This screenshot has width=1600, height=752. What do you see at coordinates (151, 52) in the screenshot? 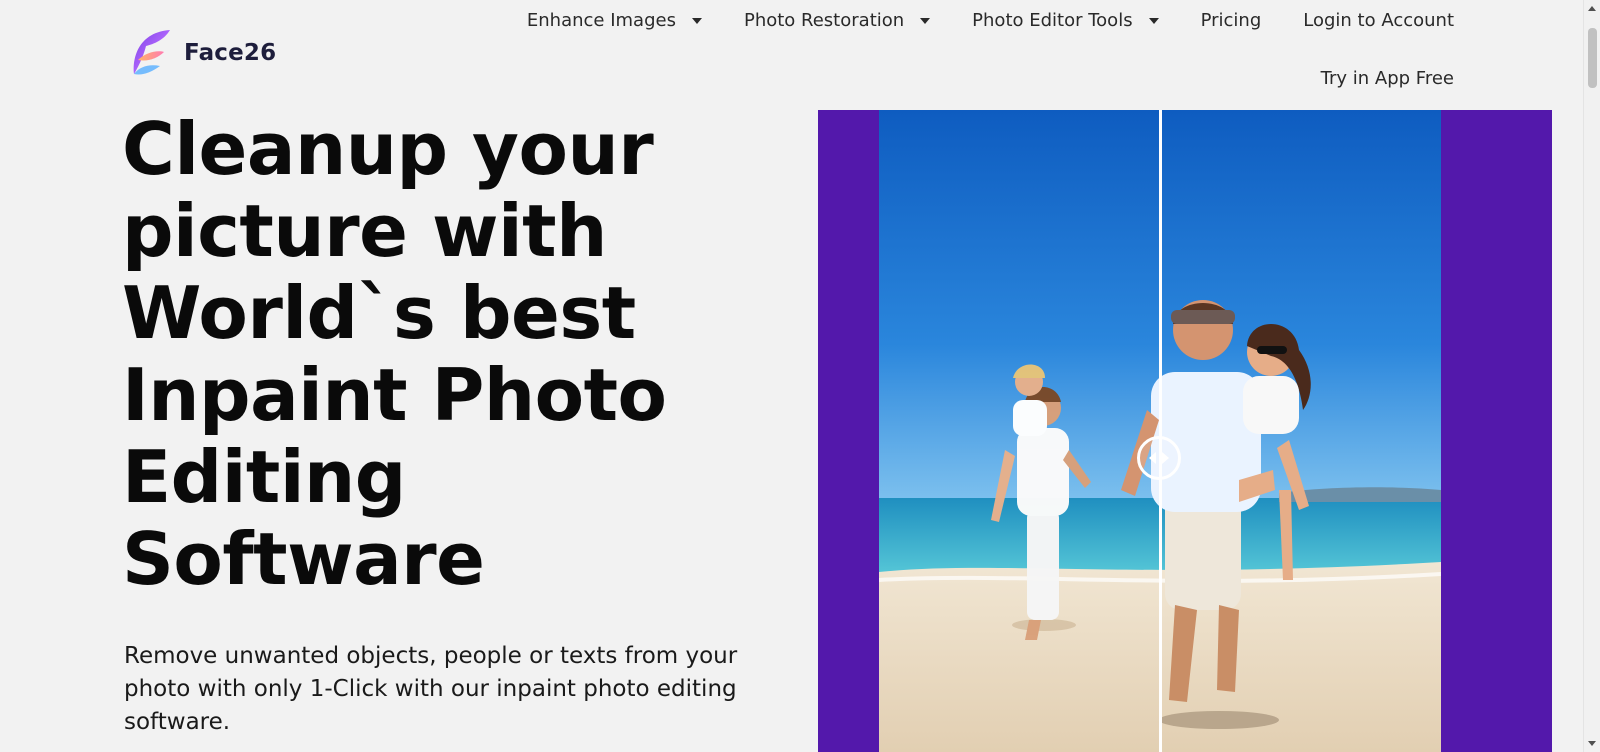
I see `face26-logo-icon` at bounding box center [151, 52].